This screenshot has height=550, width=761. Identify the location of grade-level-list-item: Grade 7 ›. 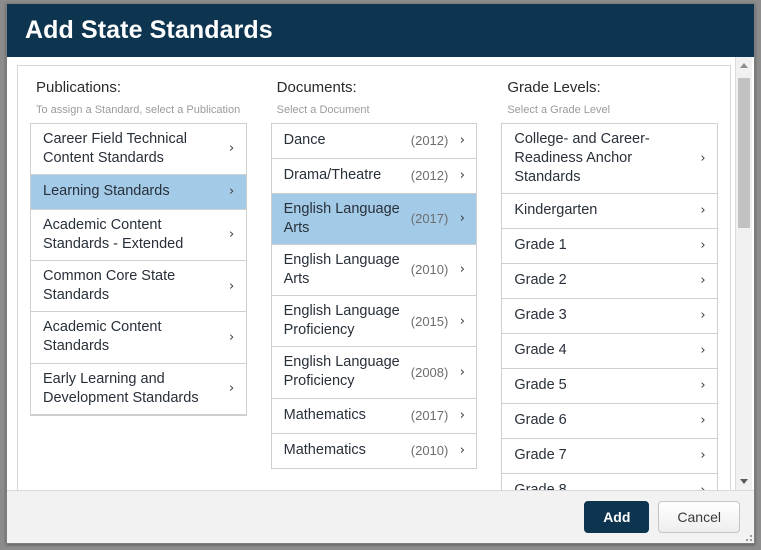
(609, 456).